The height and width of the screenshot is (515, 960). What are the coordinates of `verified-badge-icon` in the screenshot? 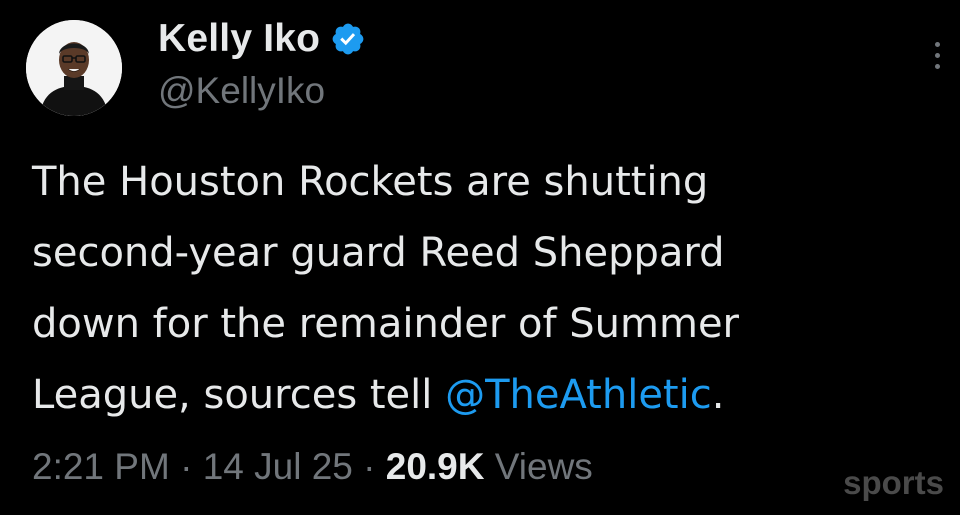 It's located at (348, 39).